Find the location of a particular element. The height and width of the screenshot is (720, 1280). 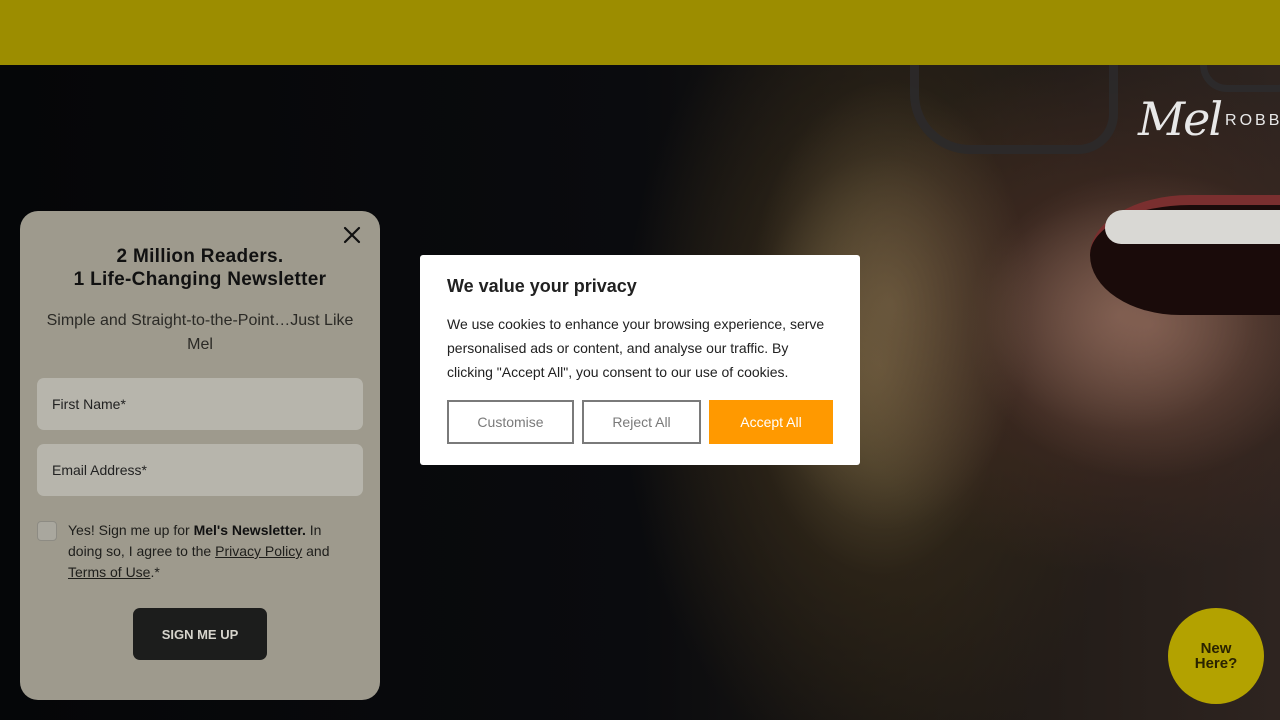

hero-photo-glasses is located at coordinates (1014, 109).